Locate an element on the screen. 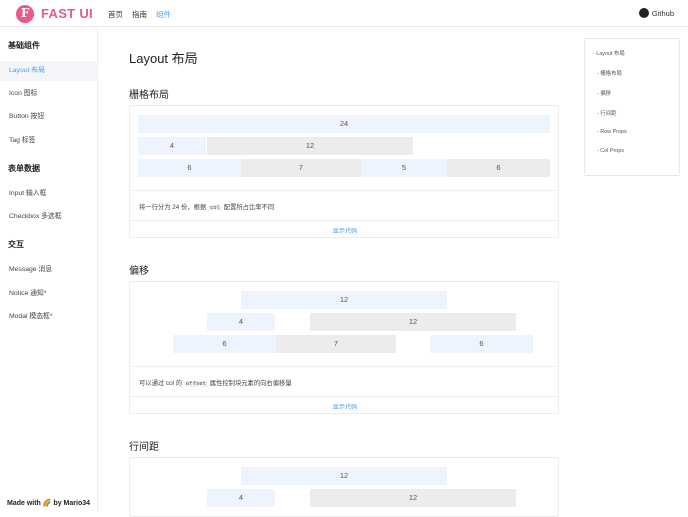 This screenshot has height=517, width=688. offset-col-4: 4 is located at coordinates (241, 322).